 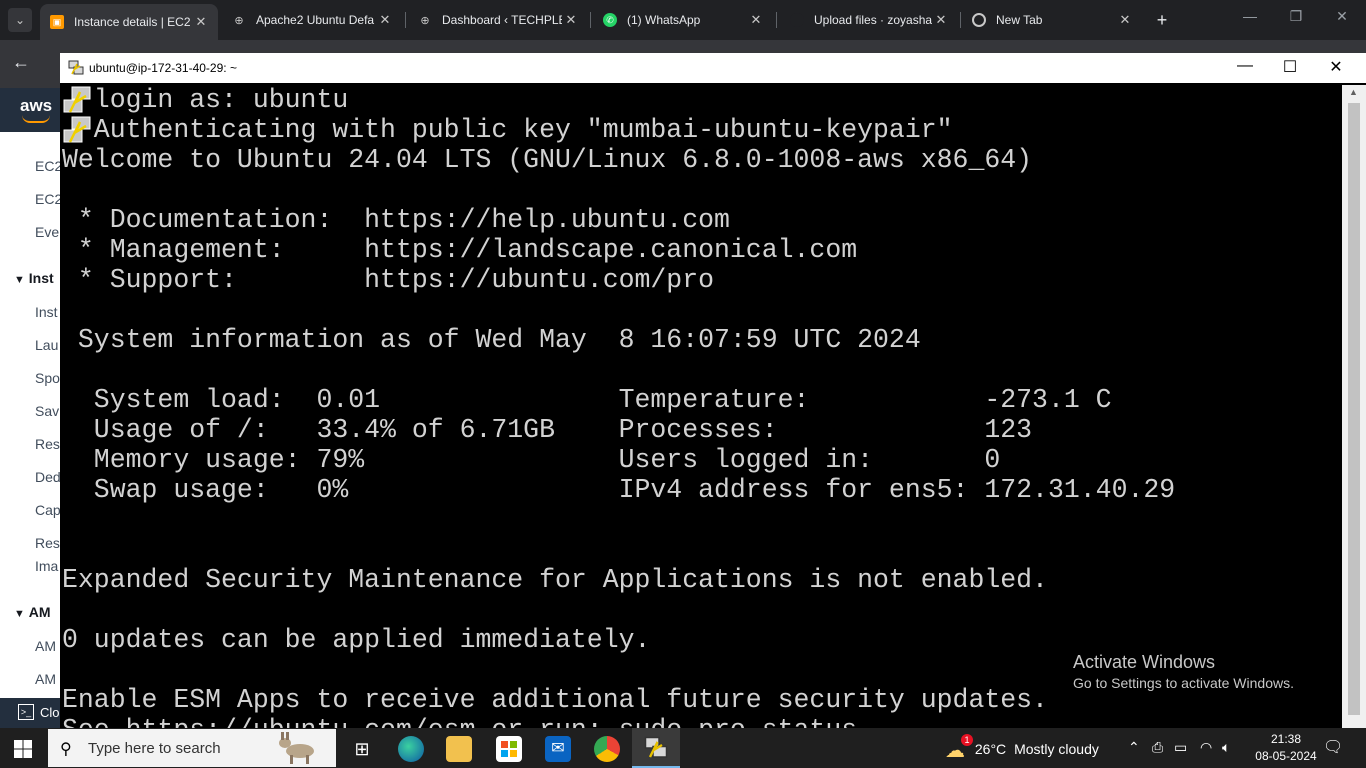 What do you see at coordinates (1290, 67) in the screenshot?
I see `maximize-icon: ☐` at bounding box center [1290, 67].